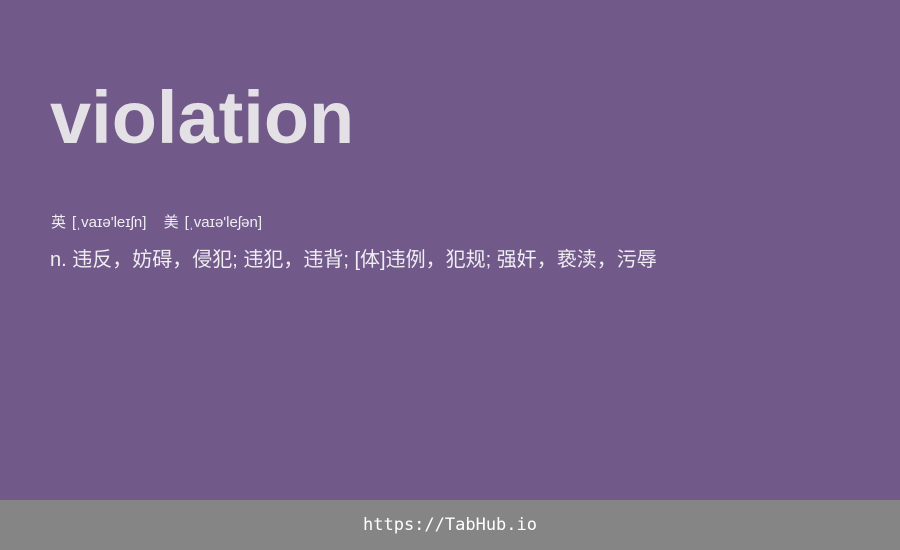 Image resolution: width=900 pixels, height=550 pixels. Describe the element at coordinates (59, 222) in the screenshot. I see `uk-label: 英` at that location.